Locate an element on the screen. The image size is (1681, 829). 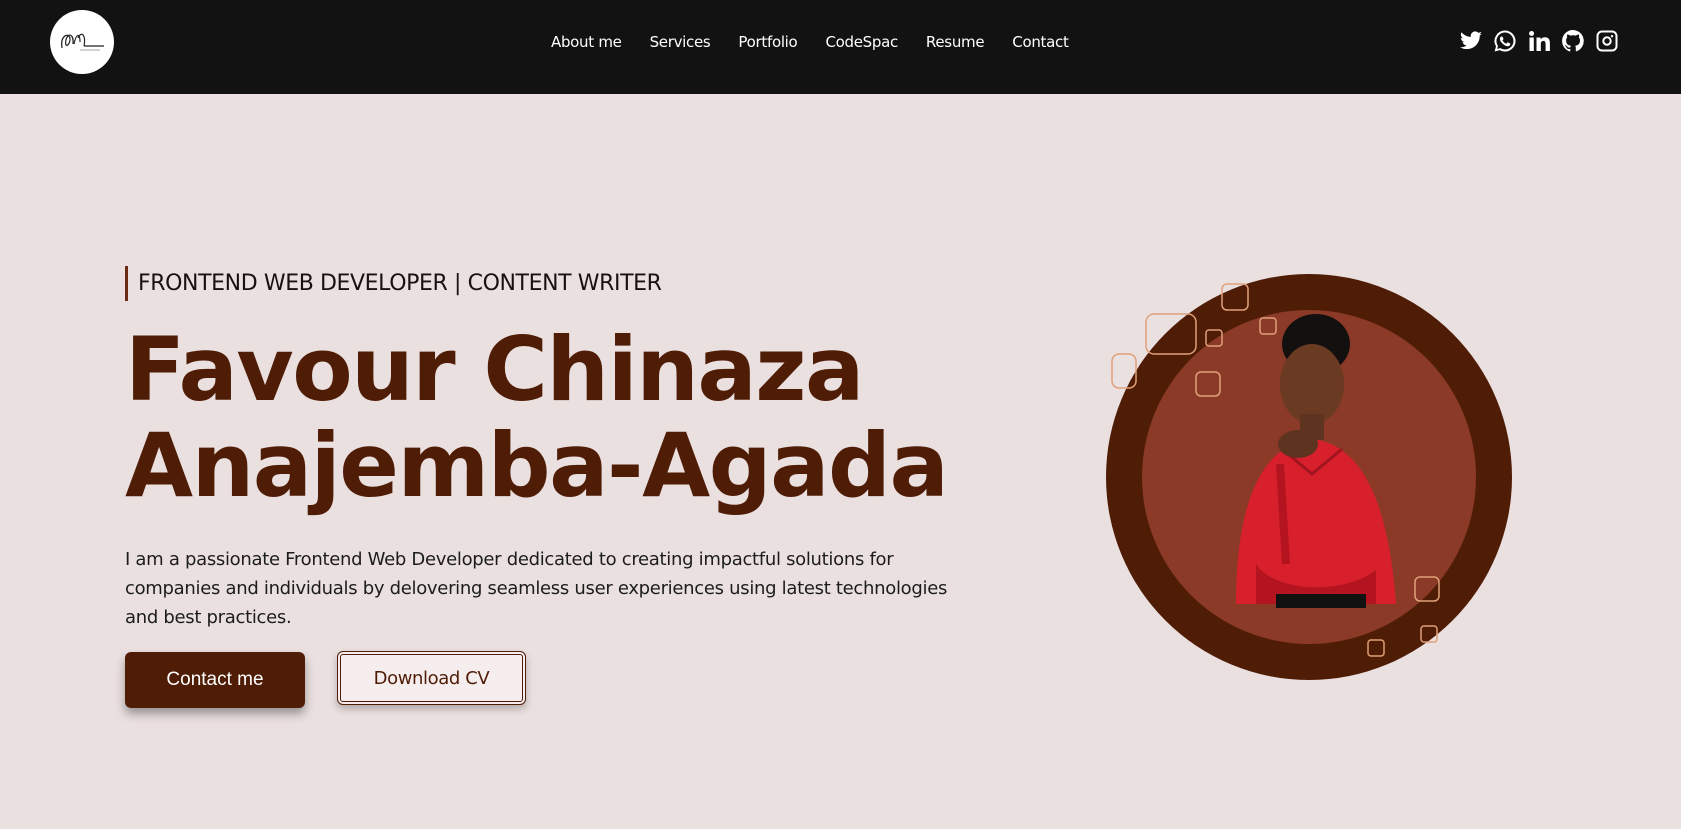
profile-portrait is located at coordinates (1309, 477).